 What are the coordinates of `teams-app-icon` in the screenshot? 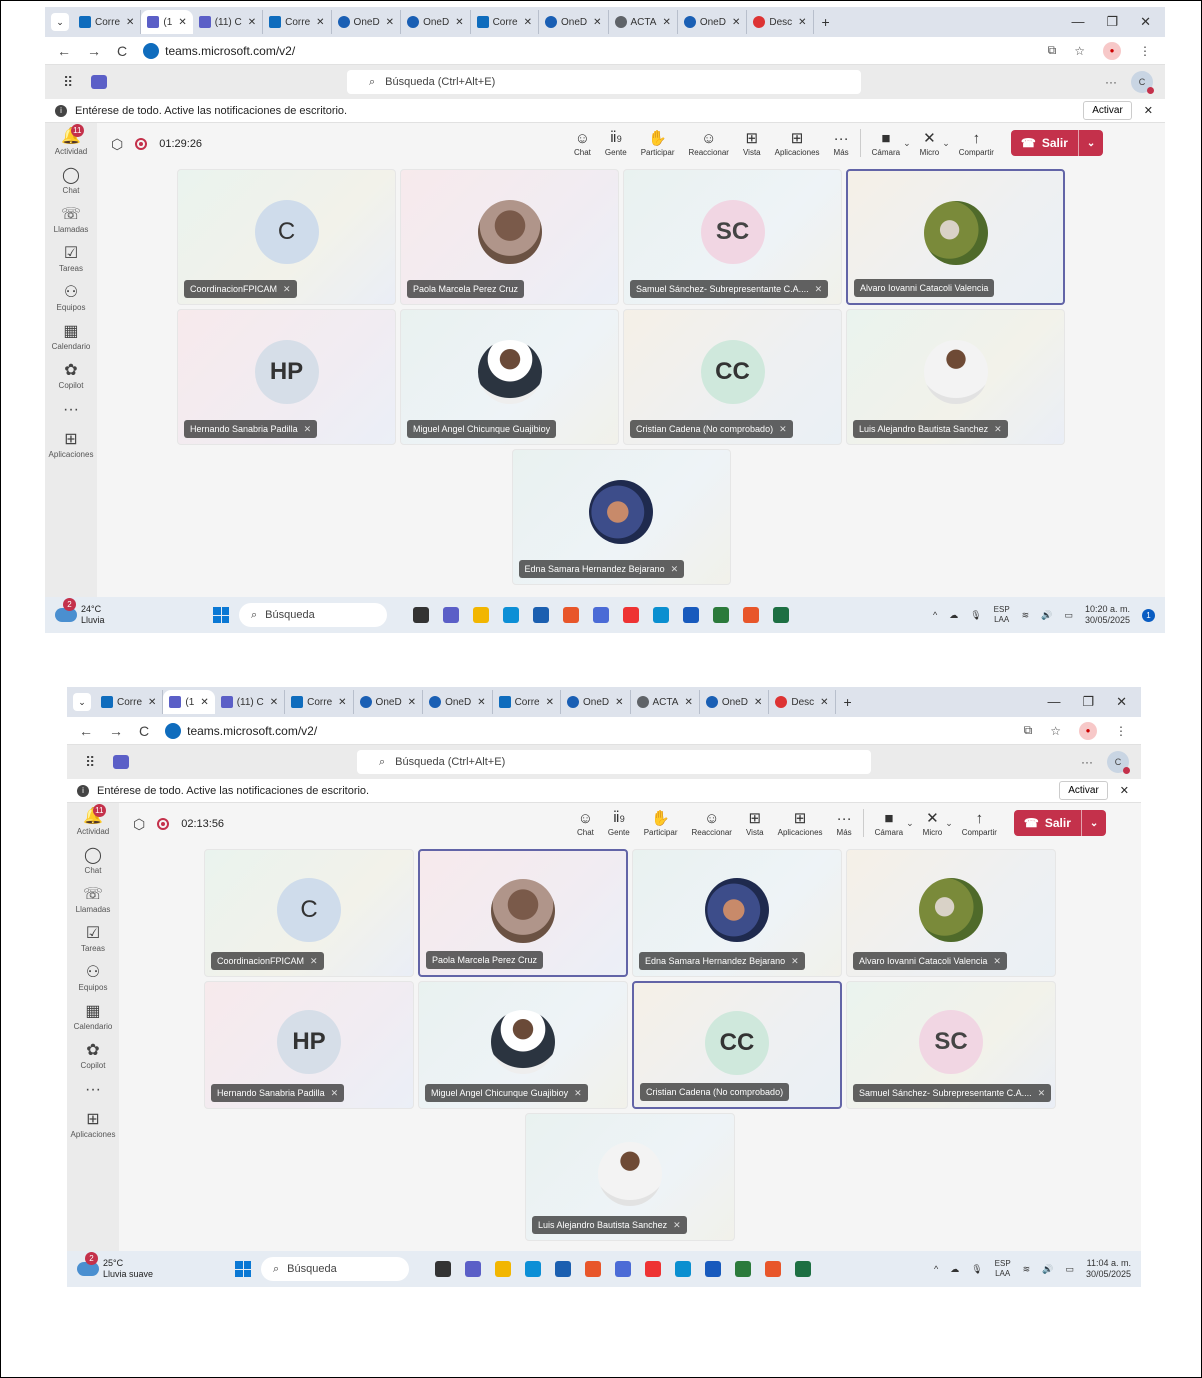 It's located at (473, 1269).